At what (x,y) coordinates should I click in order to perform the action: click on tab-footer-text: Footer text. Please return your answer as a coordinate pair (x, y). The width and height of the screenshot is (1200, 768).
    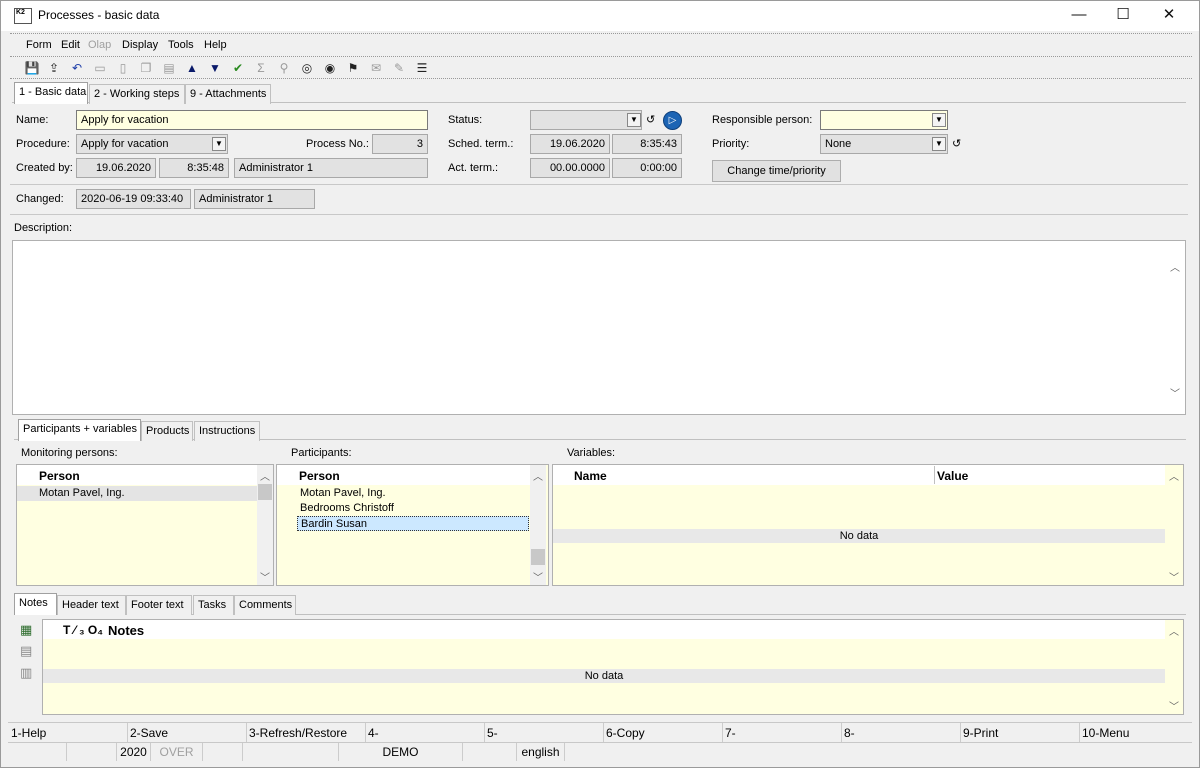
    Looking at the image, I should click on (159, 605).